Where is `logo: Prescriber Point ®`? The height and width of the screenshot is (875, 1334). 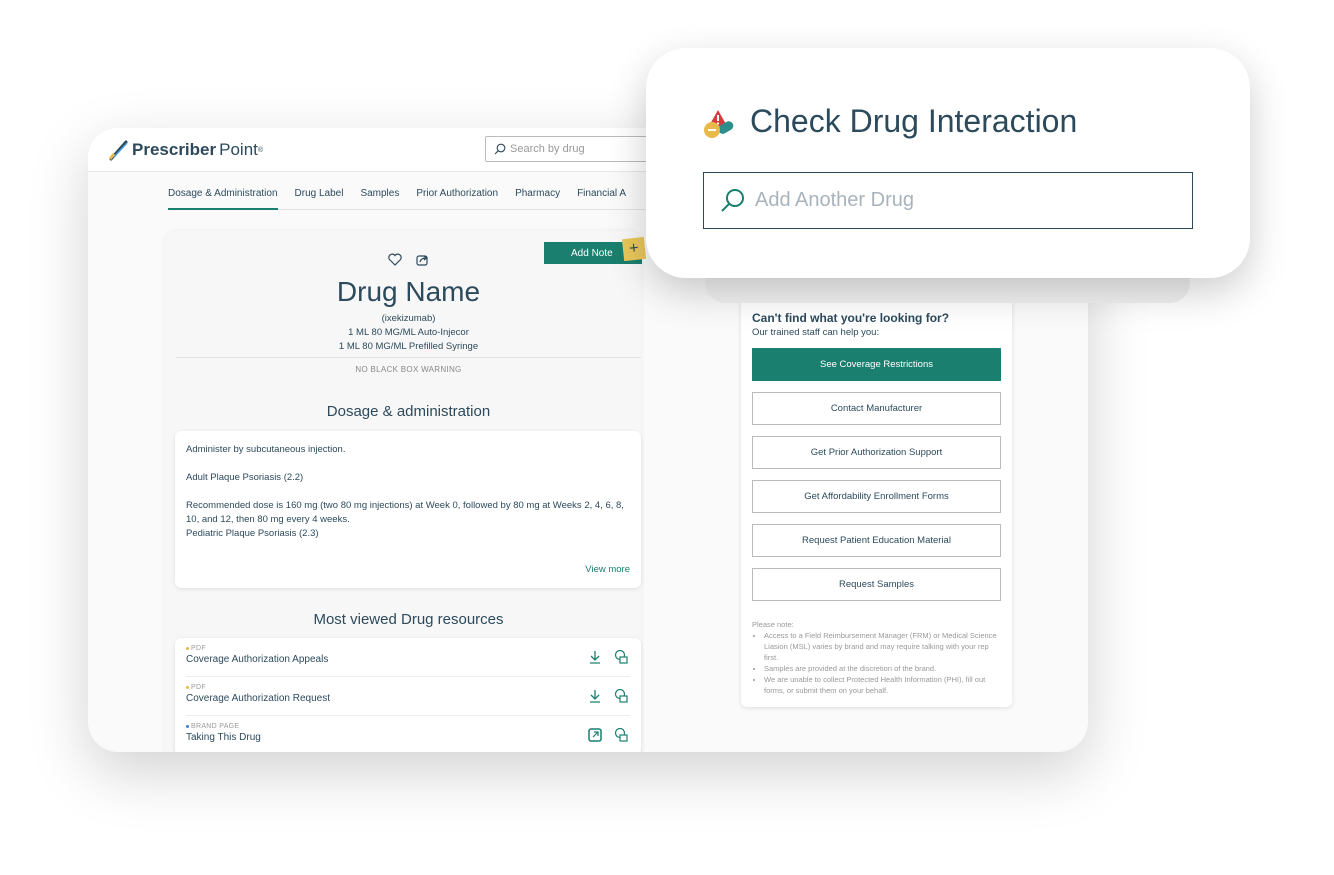 logo: Prescriber Point ® is located at coordinates (185, 150).